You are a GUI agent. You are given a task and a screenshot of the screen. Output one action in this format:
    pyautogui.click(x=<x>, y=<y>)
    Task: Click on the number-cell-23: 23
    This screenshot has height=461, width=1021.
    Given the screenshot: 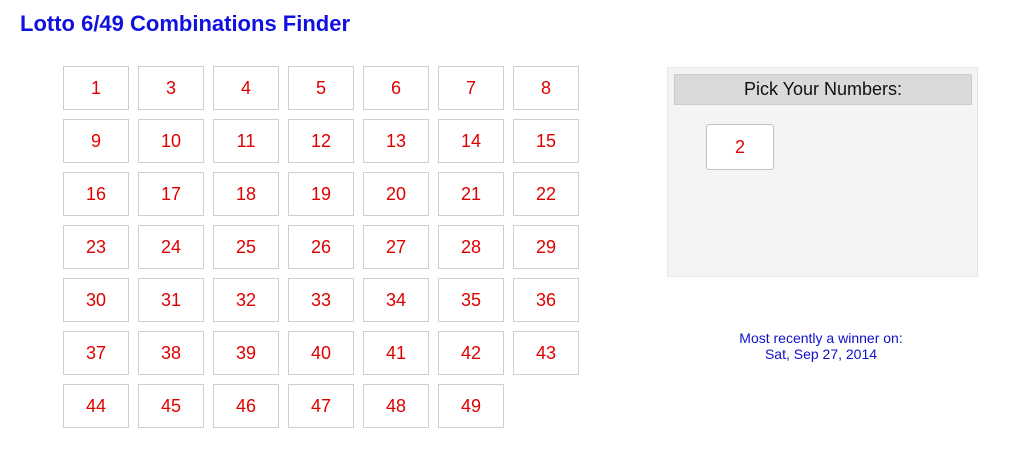 What is the action you would take?
    pyautogui.click(x=96, y=247)
    